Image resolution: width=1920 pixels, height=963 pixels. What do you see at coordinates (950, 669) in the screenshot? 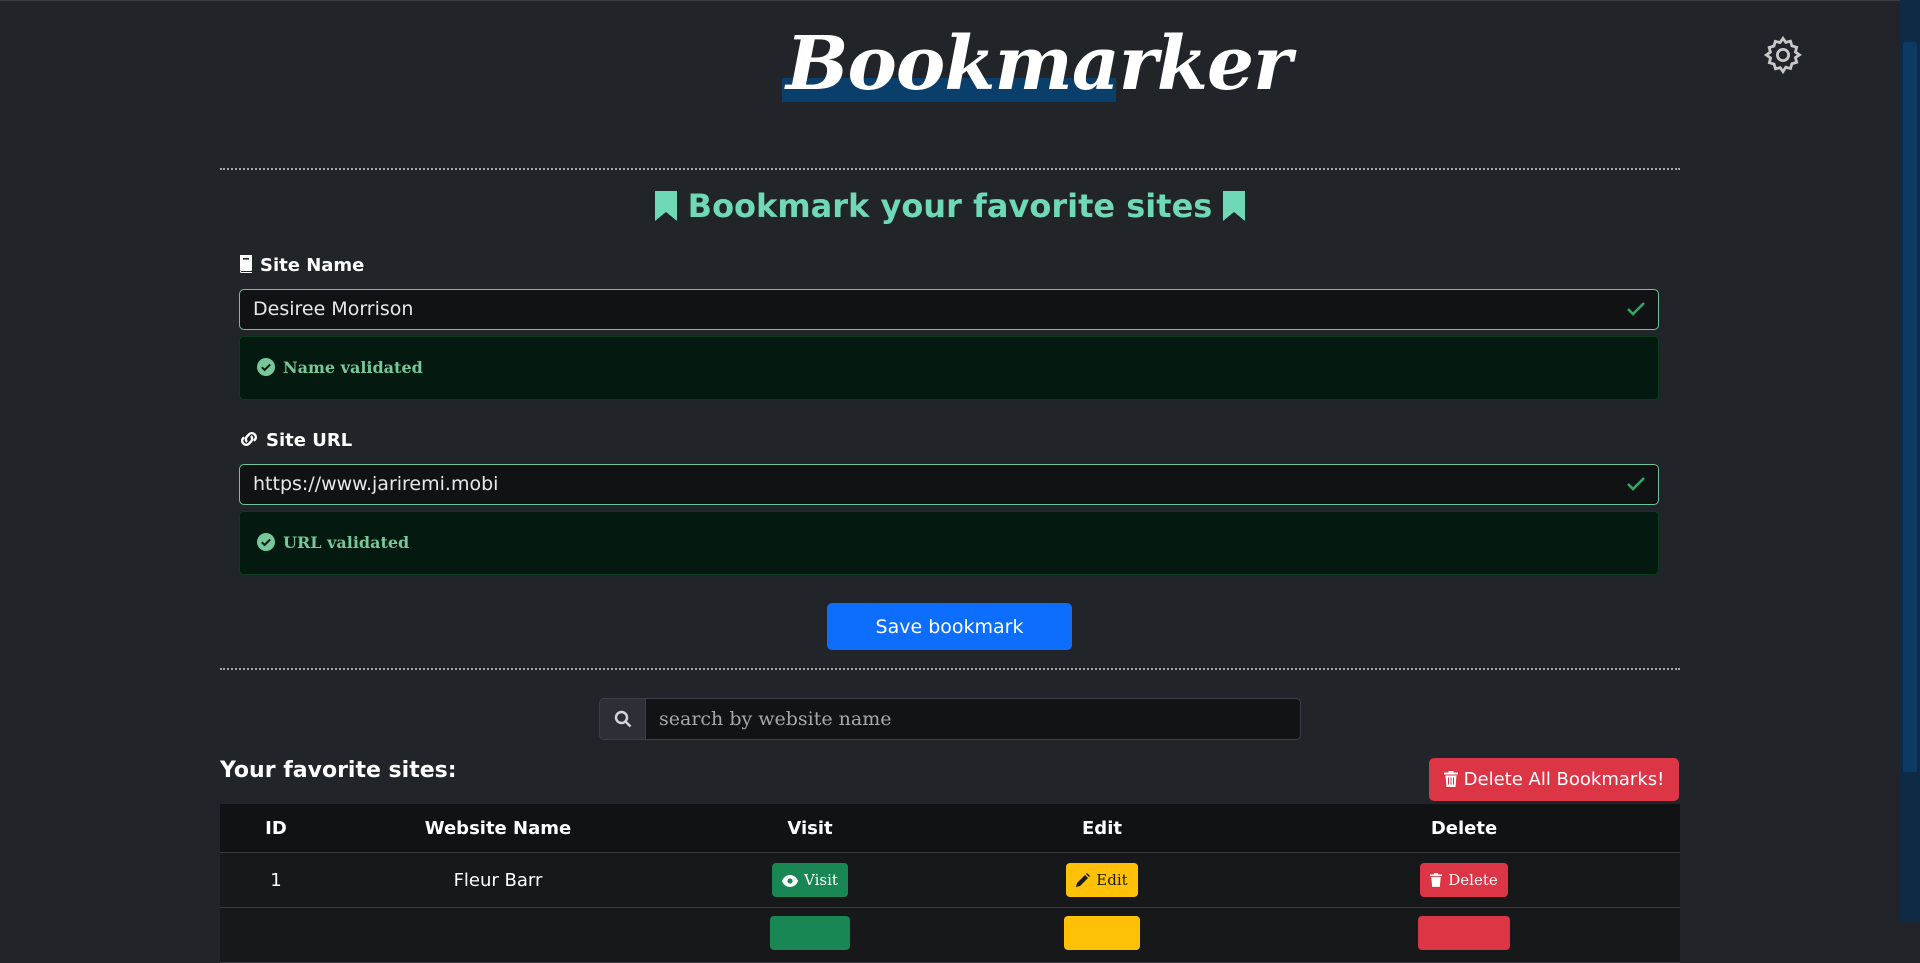
I see `bottom-divider` at bounding box center [950, 669].